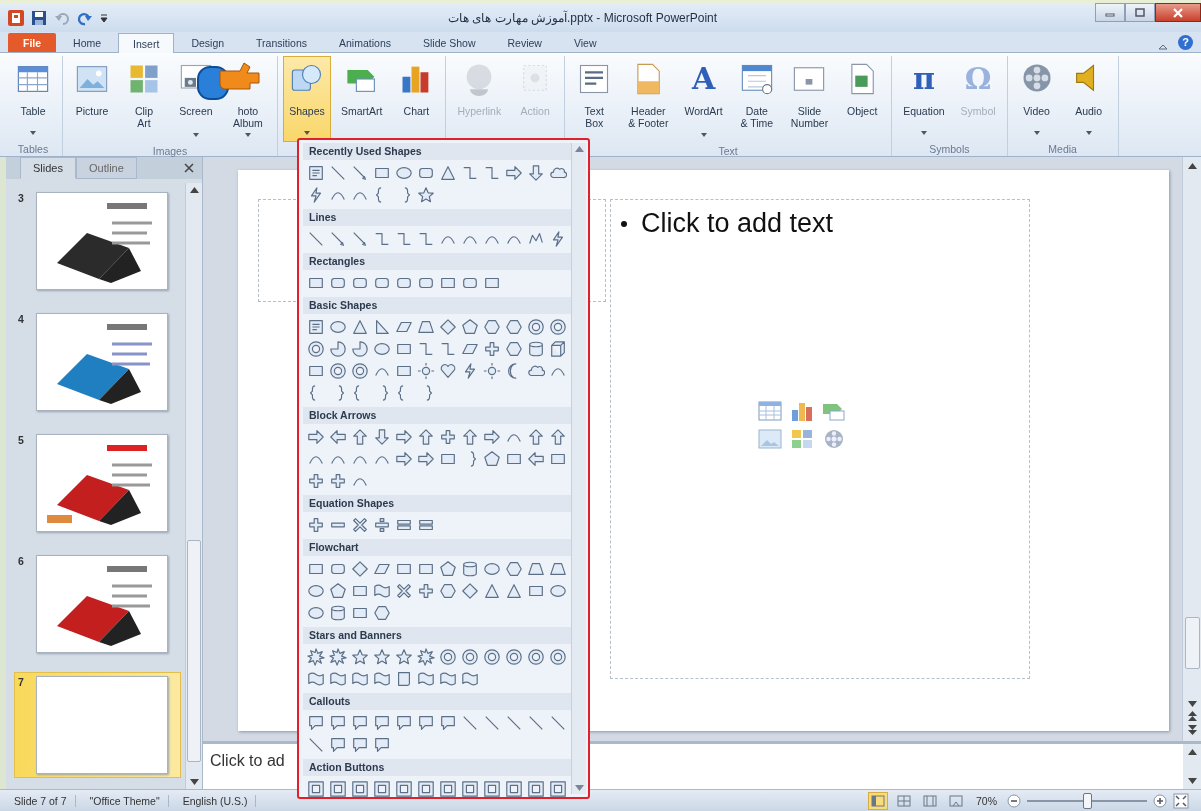 The width and height of the screenshot is (1201, 811). I want to click on slide-thumbnail-row: 7, so click(97, 725).